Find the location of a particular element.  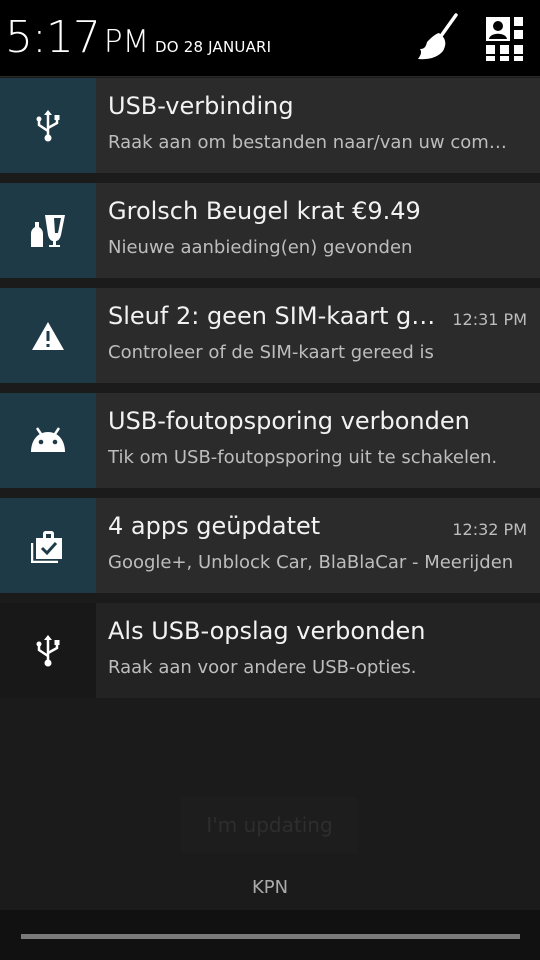

clock-ampm: PM is located at coordinates (126, 42).